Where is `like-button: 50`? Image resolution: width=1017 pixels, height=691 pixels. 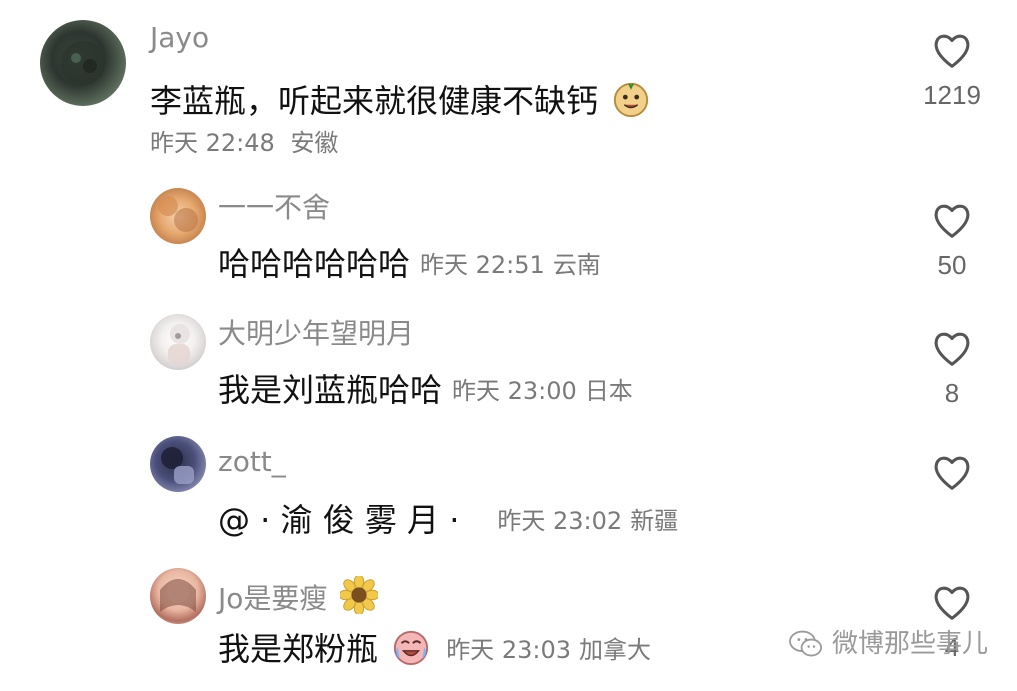 like-button: 50 is located at coordinates (952, 239).